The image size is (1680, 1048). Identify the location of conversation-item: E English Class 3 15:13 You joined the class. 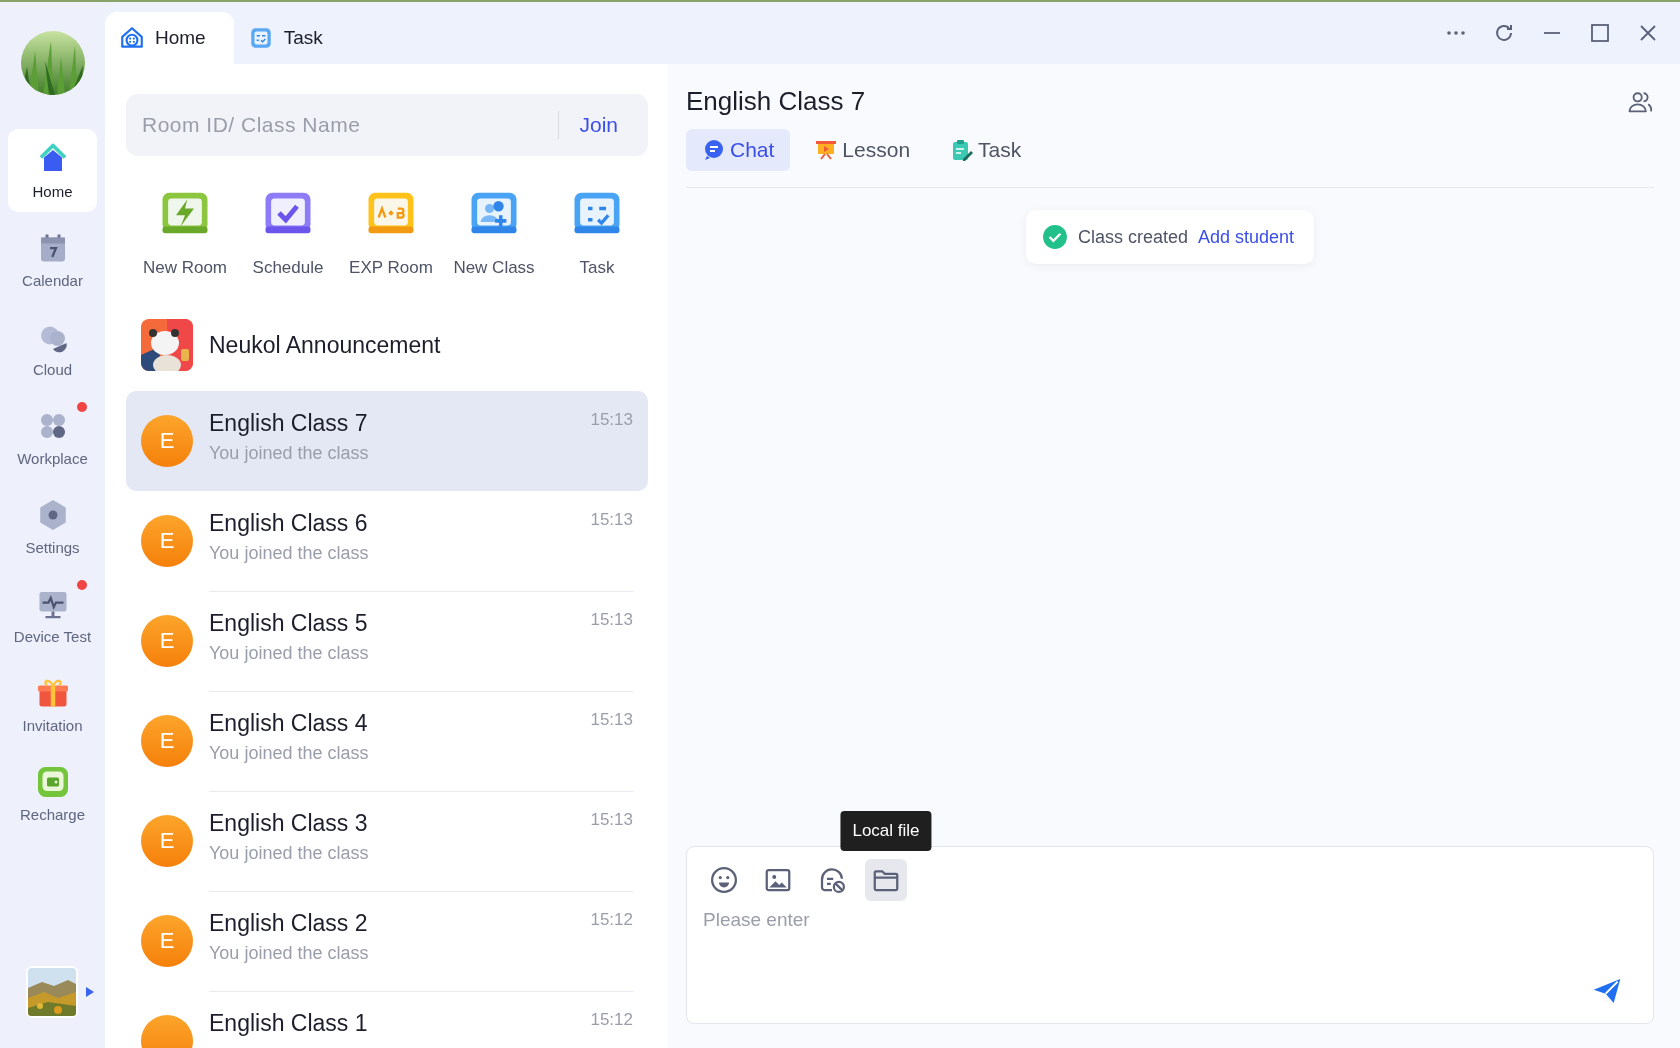
(387, 841).